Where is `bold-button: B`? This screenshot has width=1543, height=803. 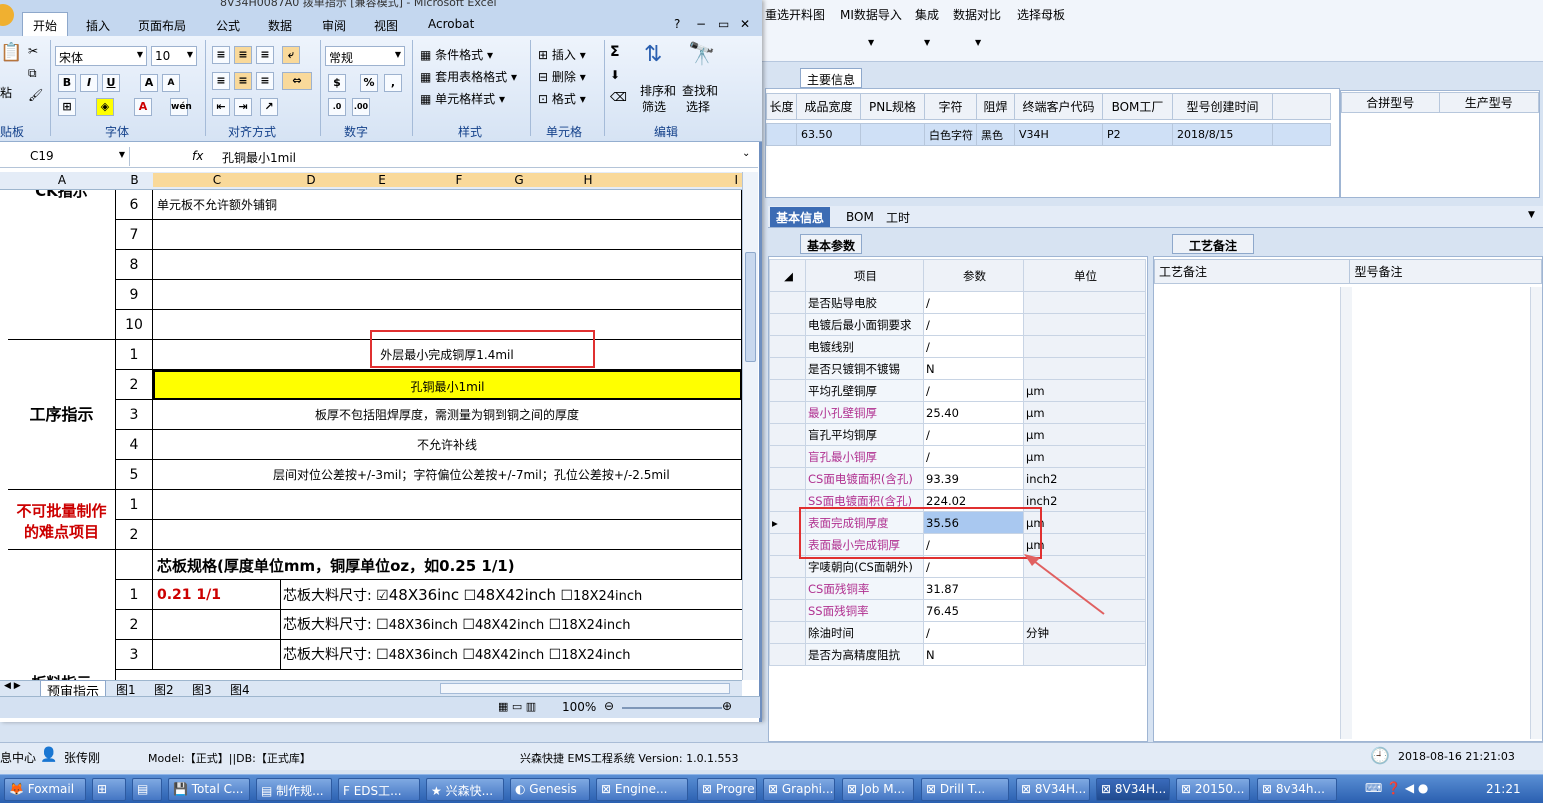
bold-button: B is located at coordinates (67, 83).